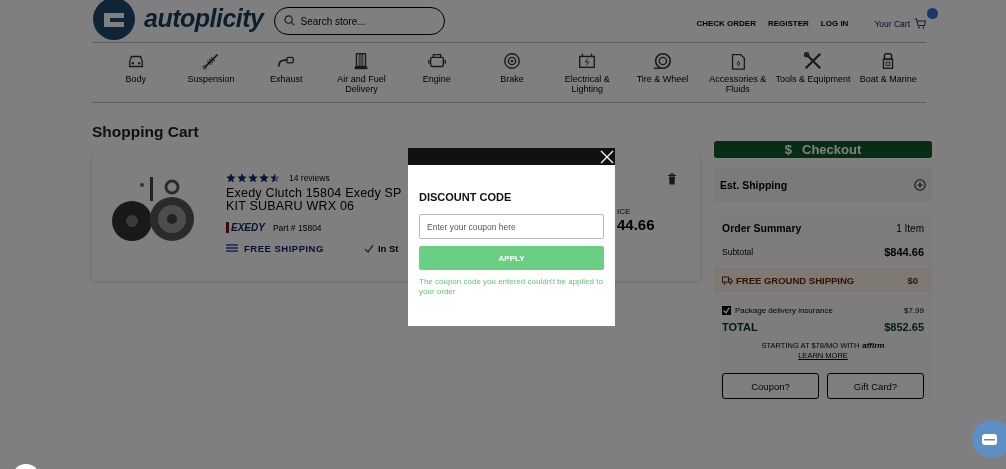  What do you see at coordinates (904, 327) in the screenshot?
I see `total-value: $852.65` at bounding box center [904, 327].